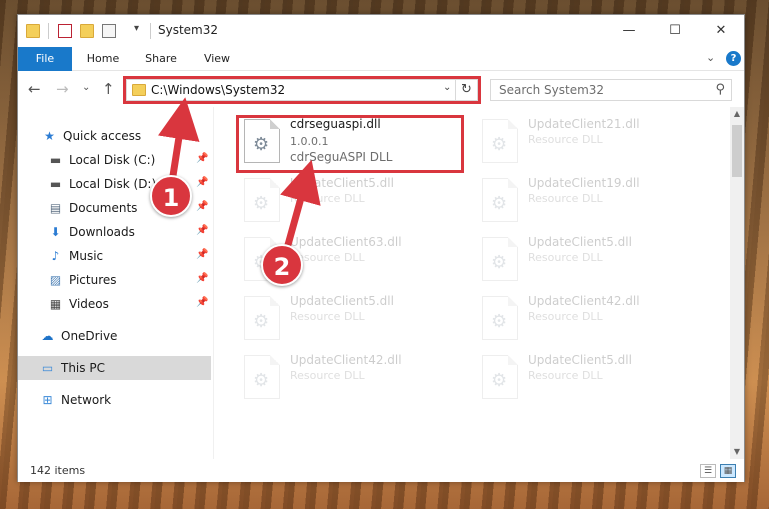 The width and height of the screenshot is (769, 509). I want to click on maximize-button: ☐, so click(675, 31).